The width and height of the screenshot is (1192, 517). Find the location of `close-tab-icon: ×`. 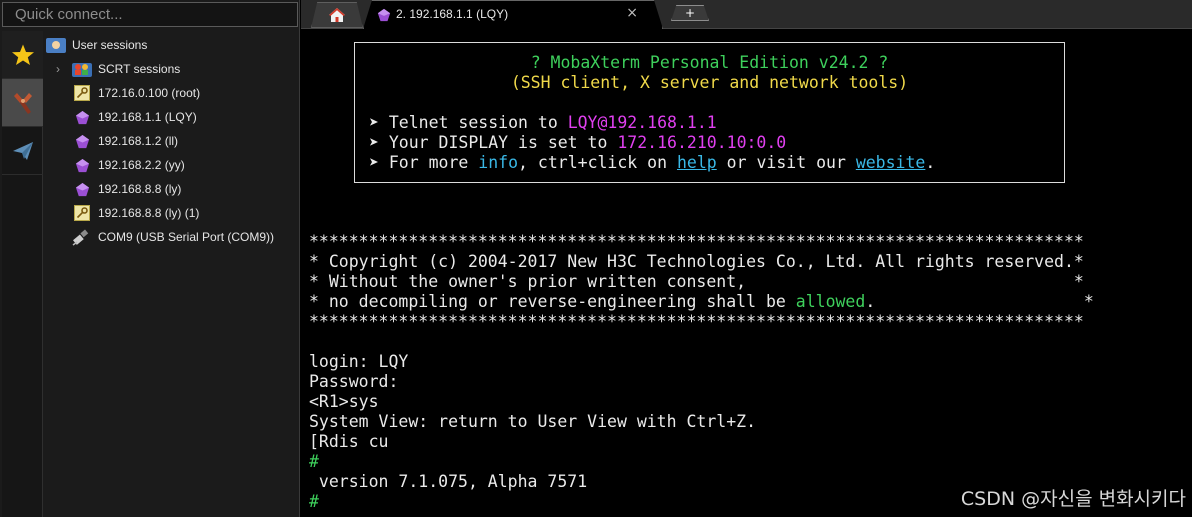

close-tab-icon: × is located at coordinates (632, 13).